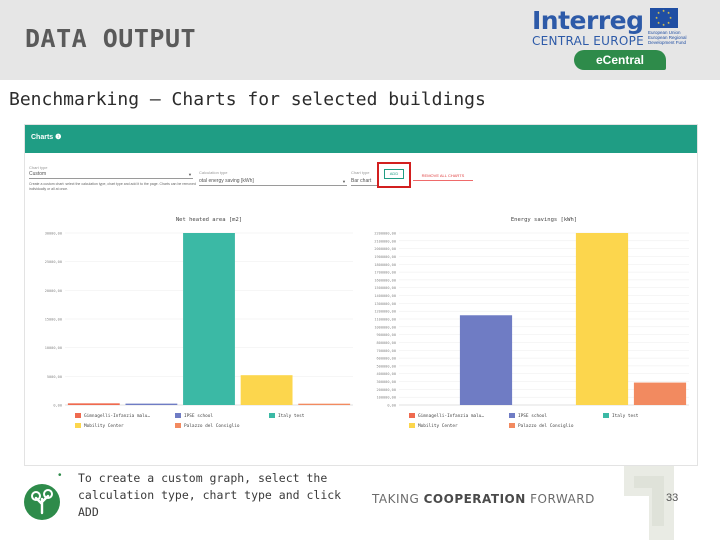 The width and height of the screenshot is (720, 540). What do you see at coordinates (588, 41) in the screenshot?
I see `logo-region: CENTRAL EUROPE` at bounding box center [588, 41].